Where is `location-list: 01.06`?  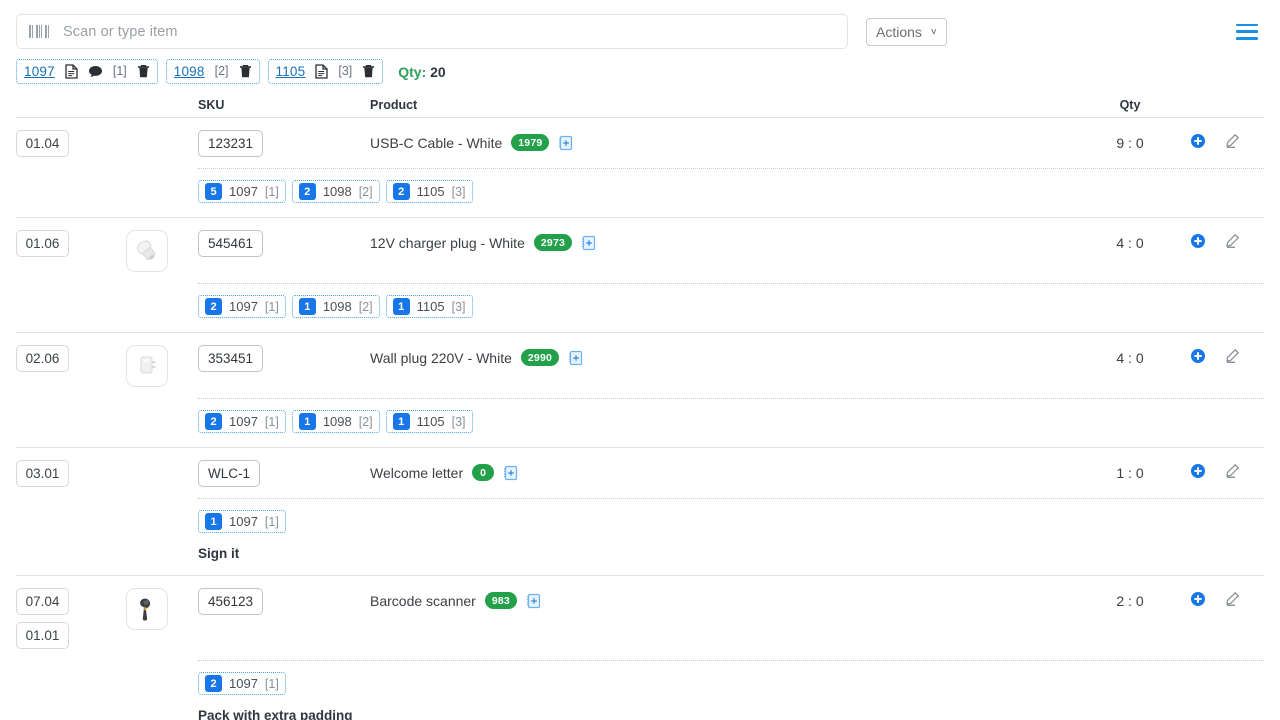 location-list: 01.06 is located at coordinates (71, 243).